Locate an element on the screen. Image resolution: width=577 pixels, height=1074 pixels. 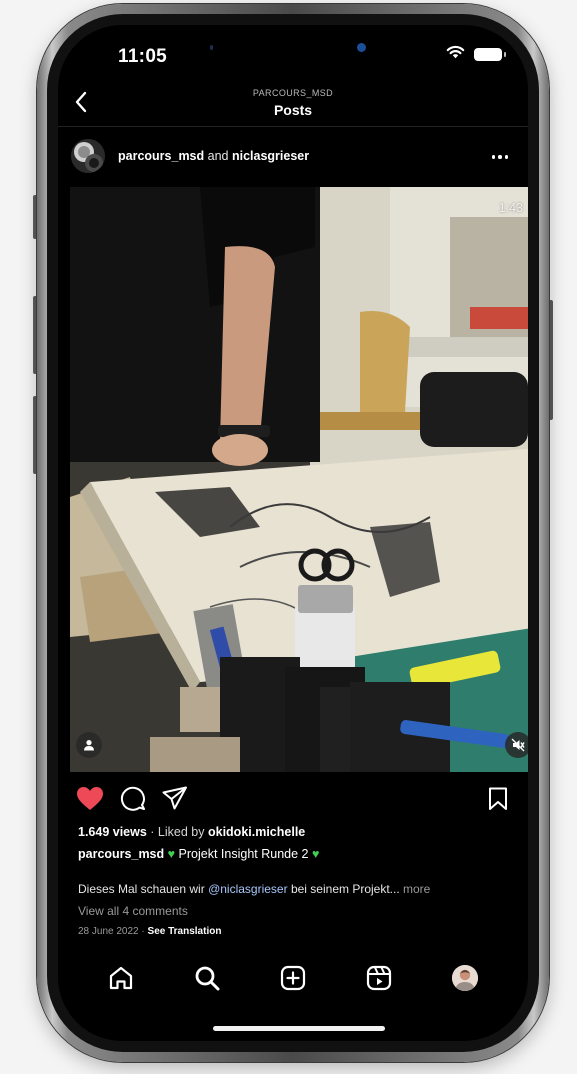
reels-icon is located at coordinates (379, 978).